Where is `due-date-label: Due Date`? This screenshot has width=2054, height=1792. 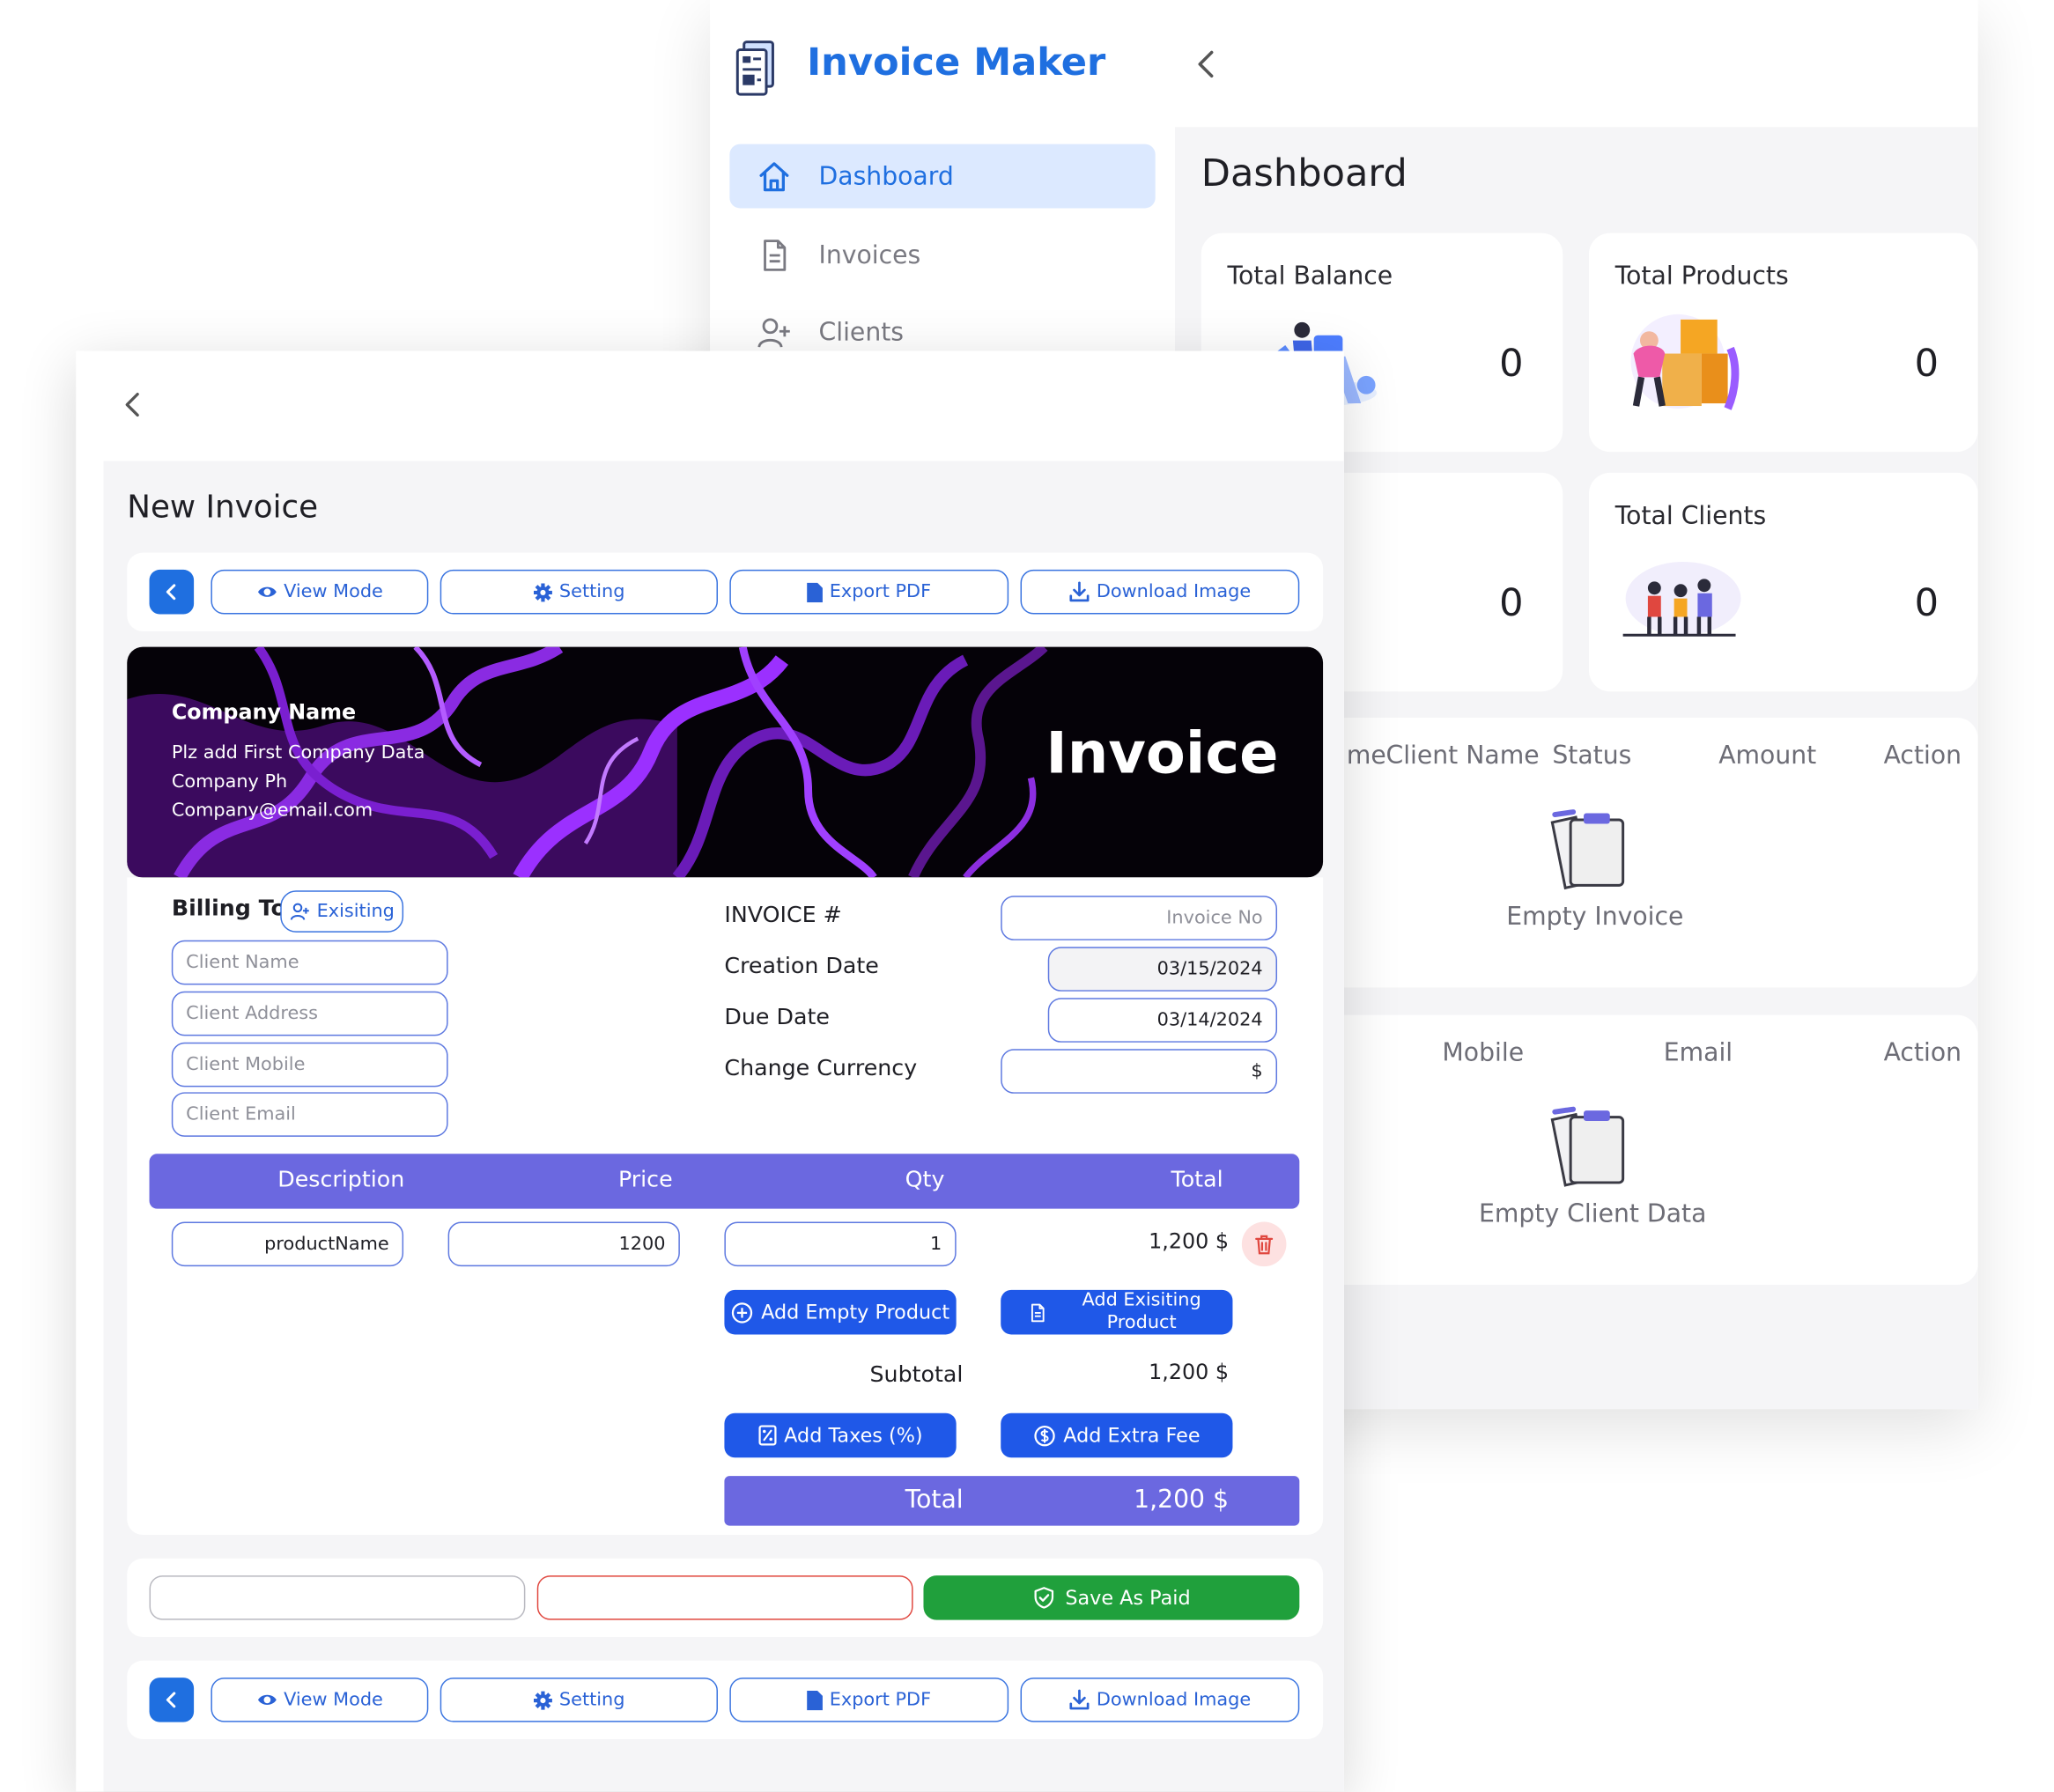
due-date-label: Due Date is located at coordinates (777, 1018).